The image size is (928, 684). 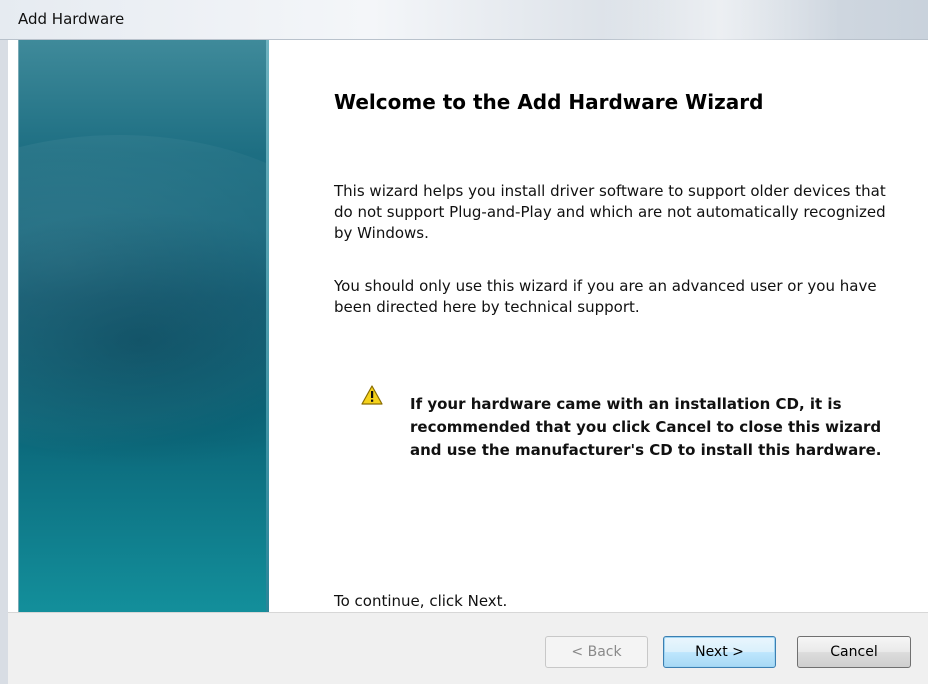 I want to click on cancel-button: Cancel, so click(x=854, y=652).